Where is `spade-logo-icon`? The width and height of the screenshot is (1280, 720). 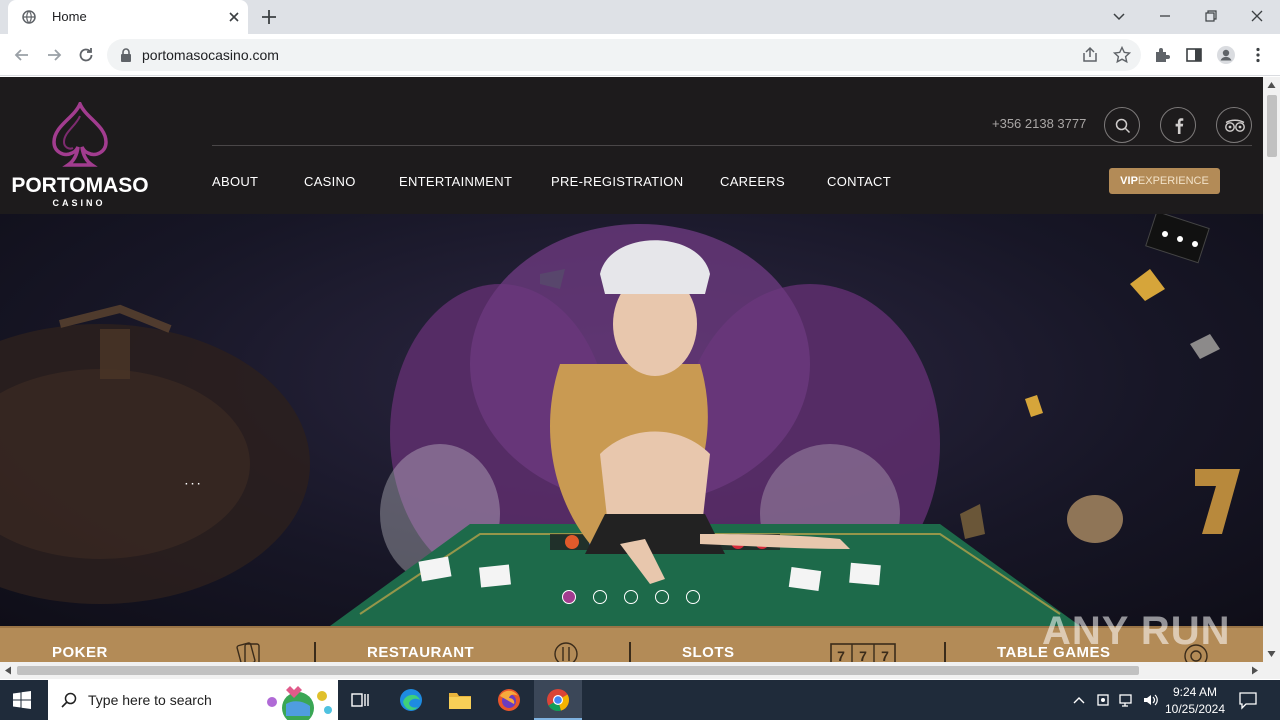
spade-logo-icon is located at coordinates (80, 134).